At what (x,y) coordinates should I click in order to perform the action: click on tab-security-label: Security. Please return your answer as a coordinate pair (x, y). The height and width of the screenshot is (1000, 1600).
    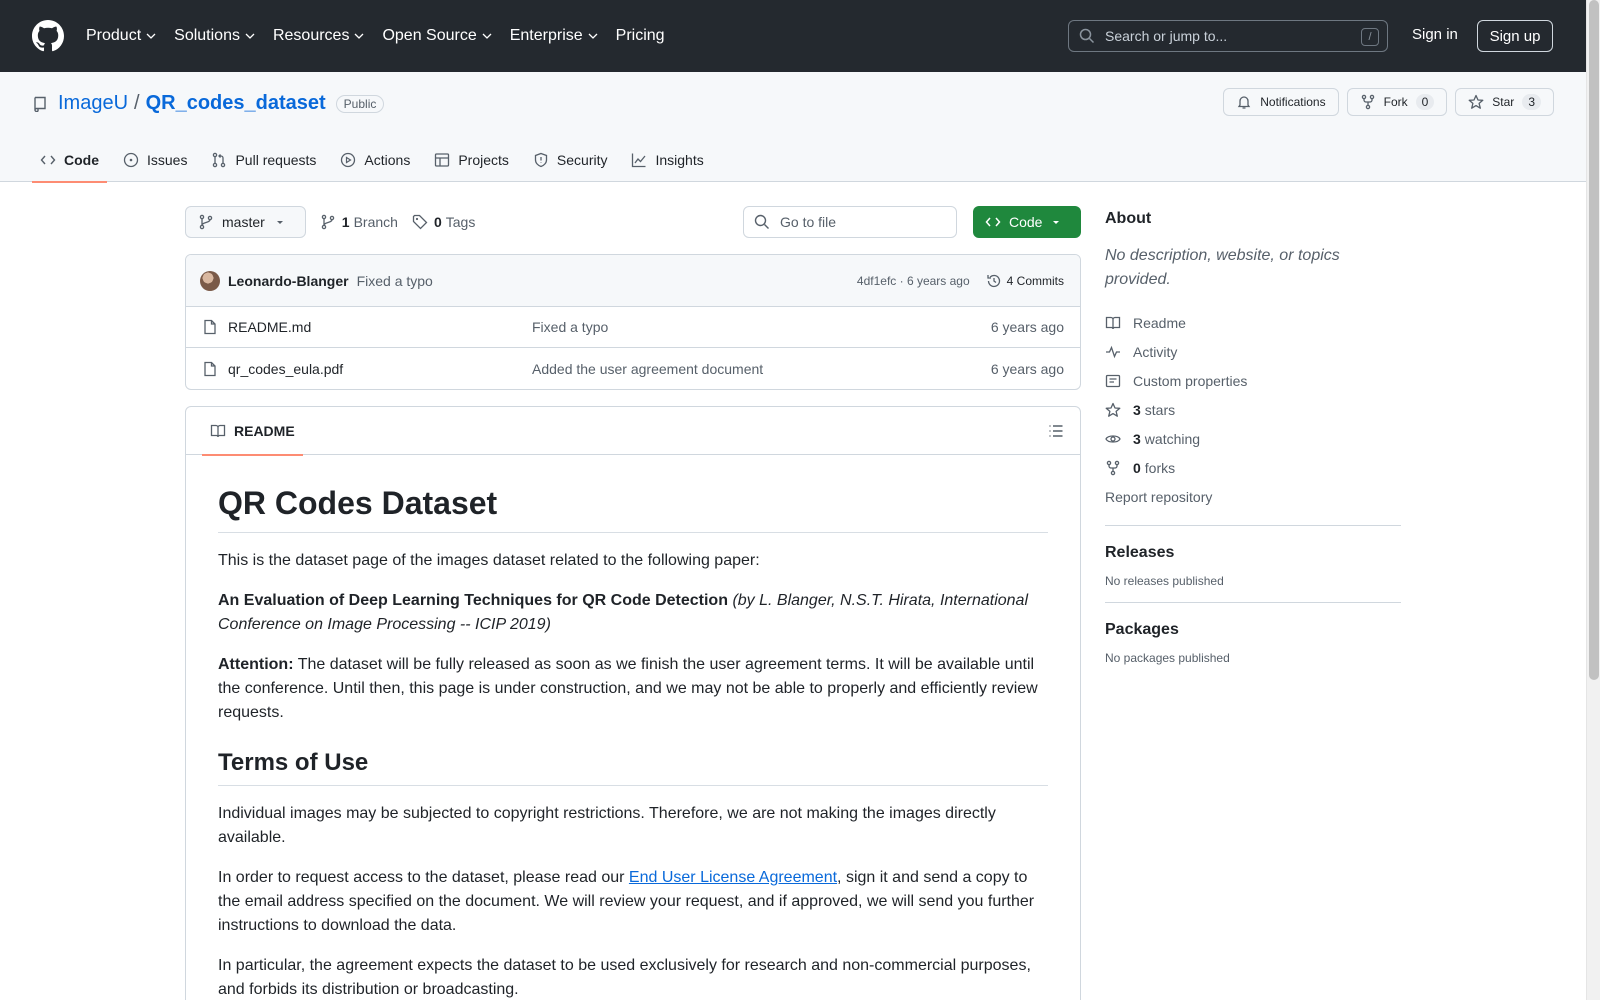
    Looking at the image, I should click on (582, 160).